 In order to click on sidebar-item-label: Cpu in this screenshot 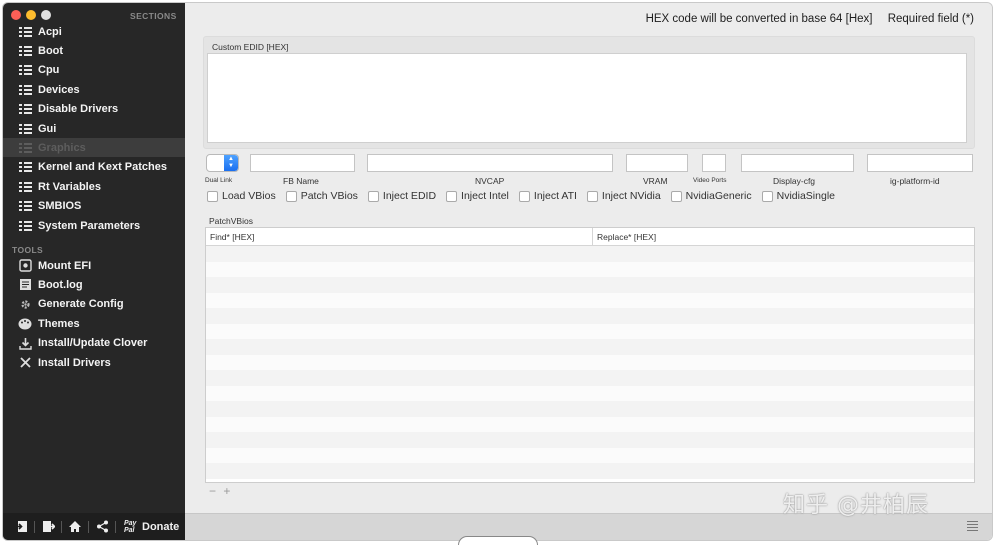, I will do `click(49, 70)`.